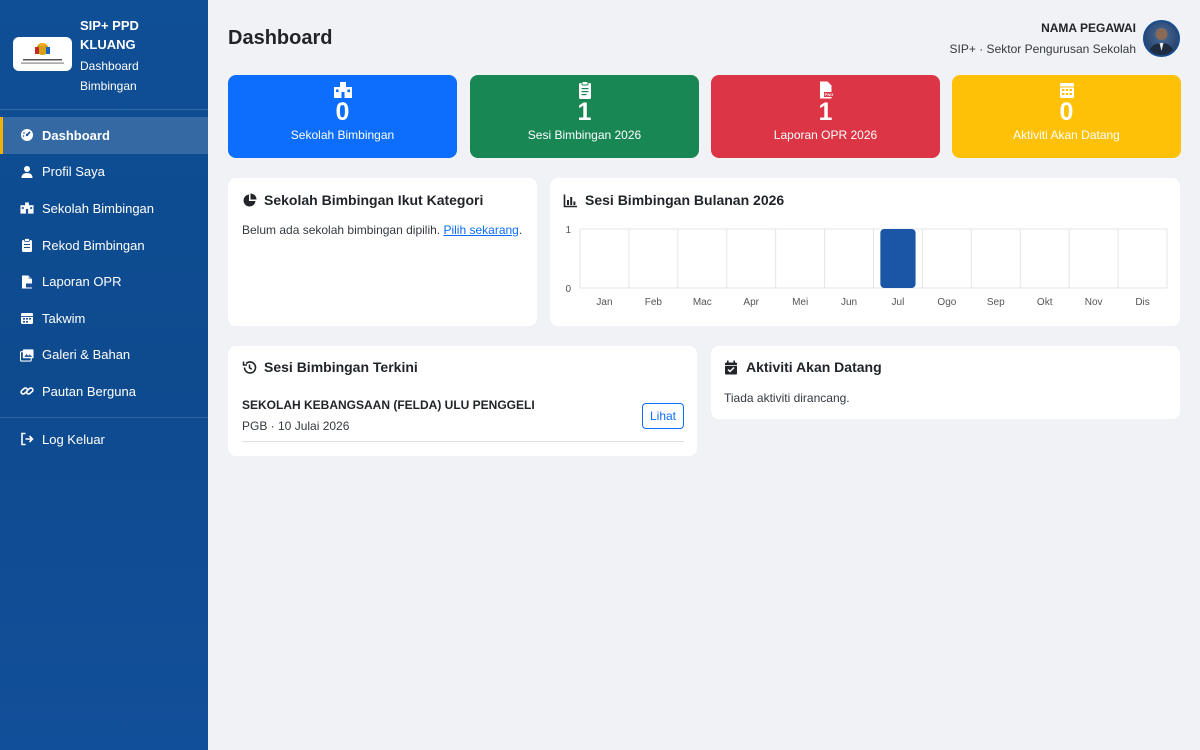 Image resolution: width=1200 pixels, height=750 pixels. Describe the element at coordinates (787, 398) in the screenshot. I see `aktiviti-empty-text: Tiada aktiviti dirancang.` at that location.